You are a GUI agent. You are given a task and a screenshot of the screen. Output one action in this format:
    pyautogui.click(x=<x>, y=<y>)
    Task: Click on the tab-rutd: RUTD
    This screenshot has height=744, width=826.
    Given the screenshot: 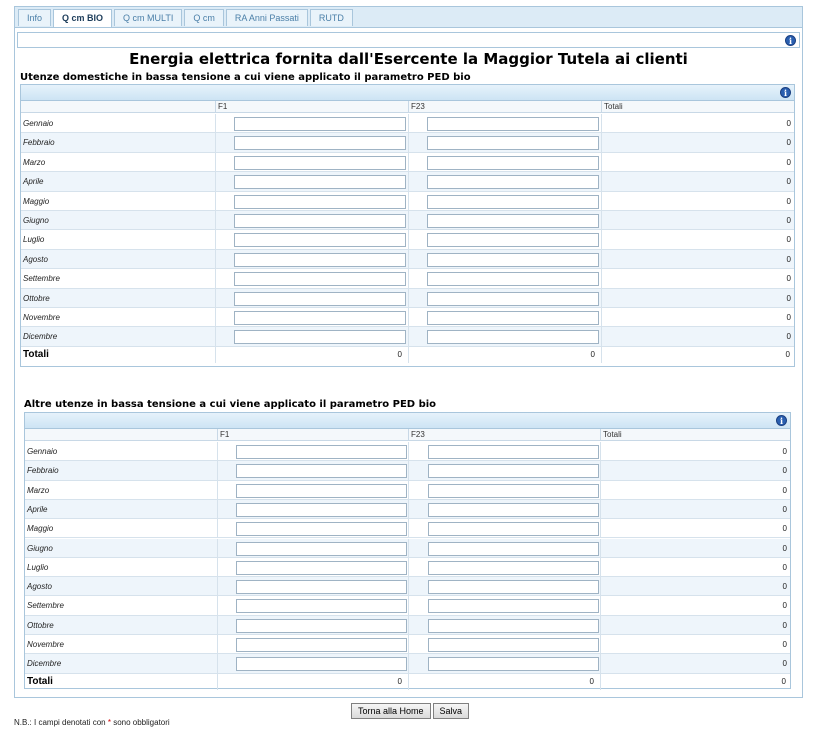 What is the action you would take?
    pyautogui.click(x=331, y=17)
    